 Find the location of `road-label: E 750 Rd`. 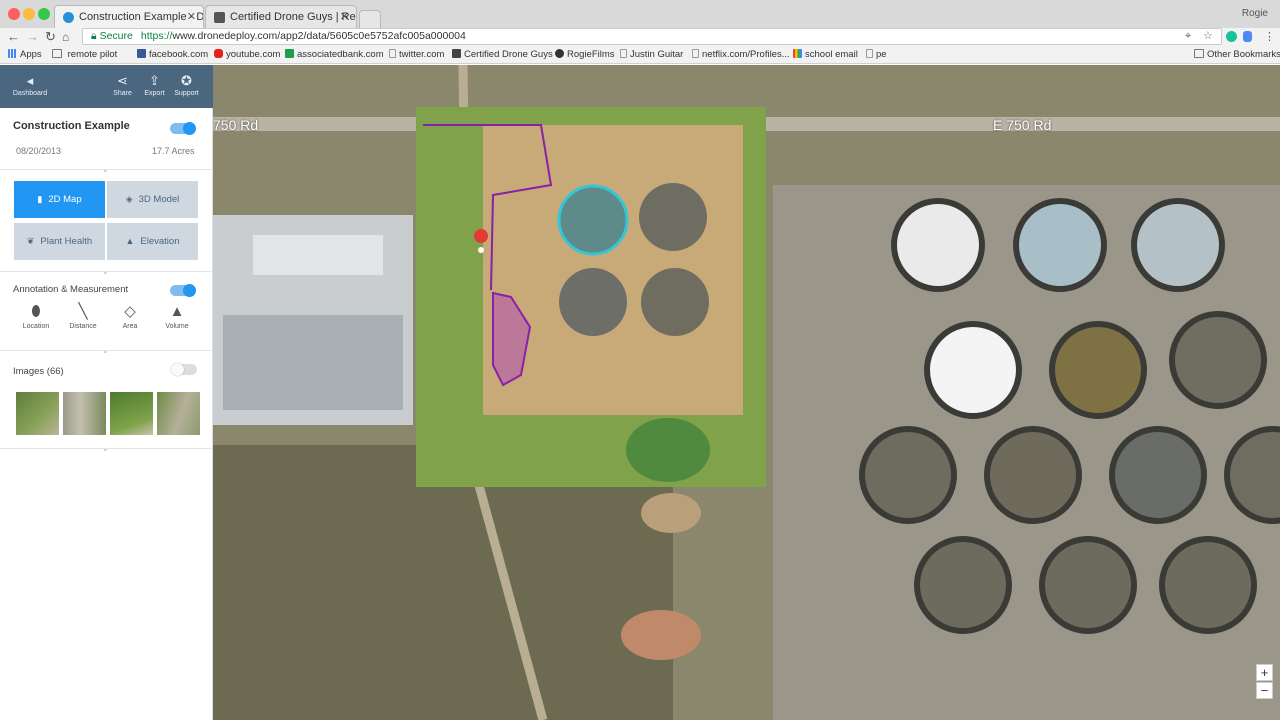

road-label: E 750 Rd is located at coordinates (1022, 125).